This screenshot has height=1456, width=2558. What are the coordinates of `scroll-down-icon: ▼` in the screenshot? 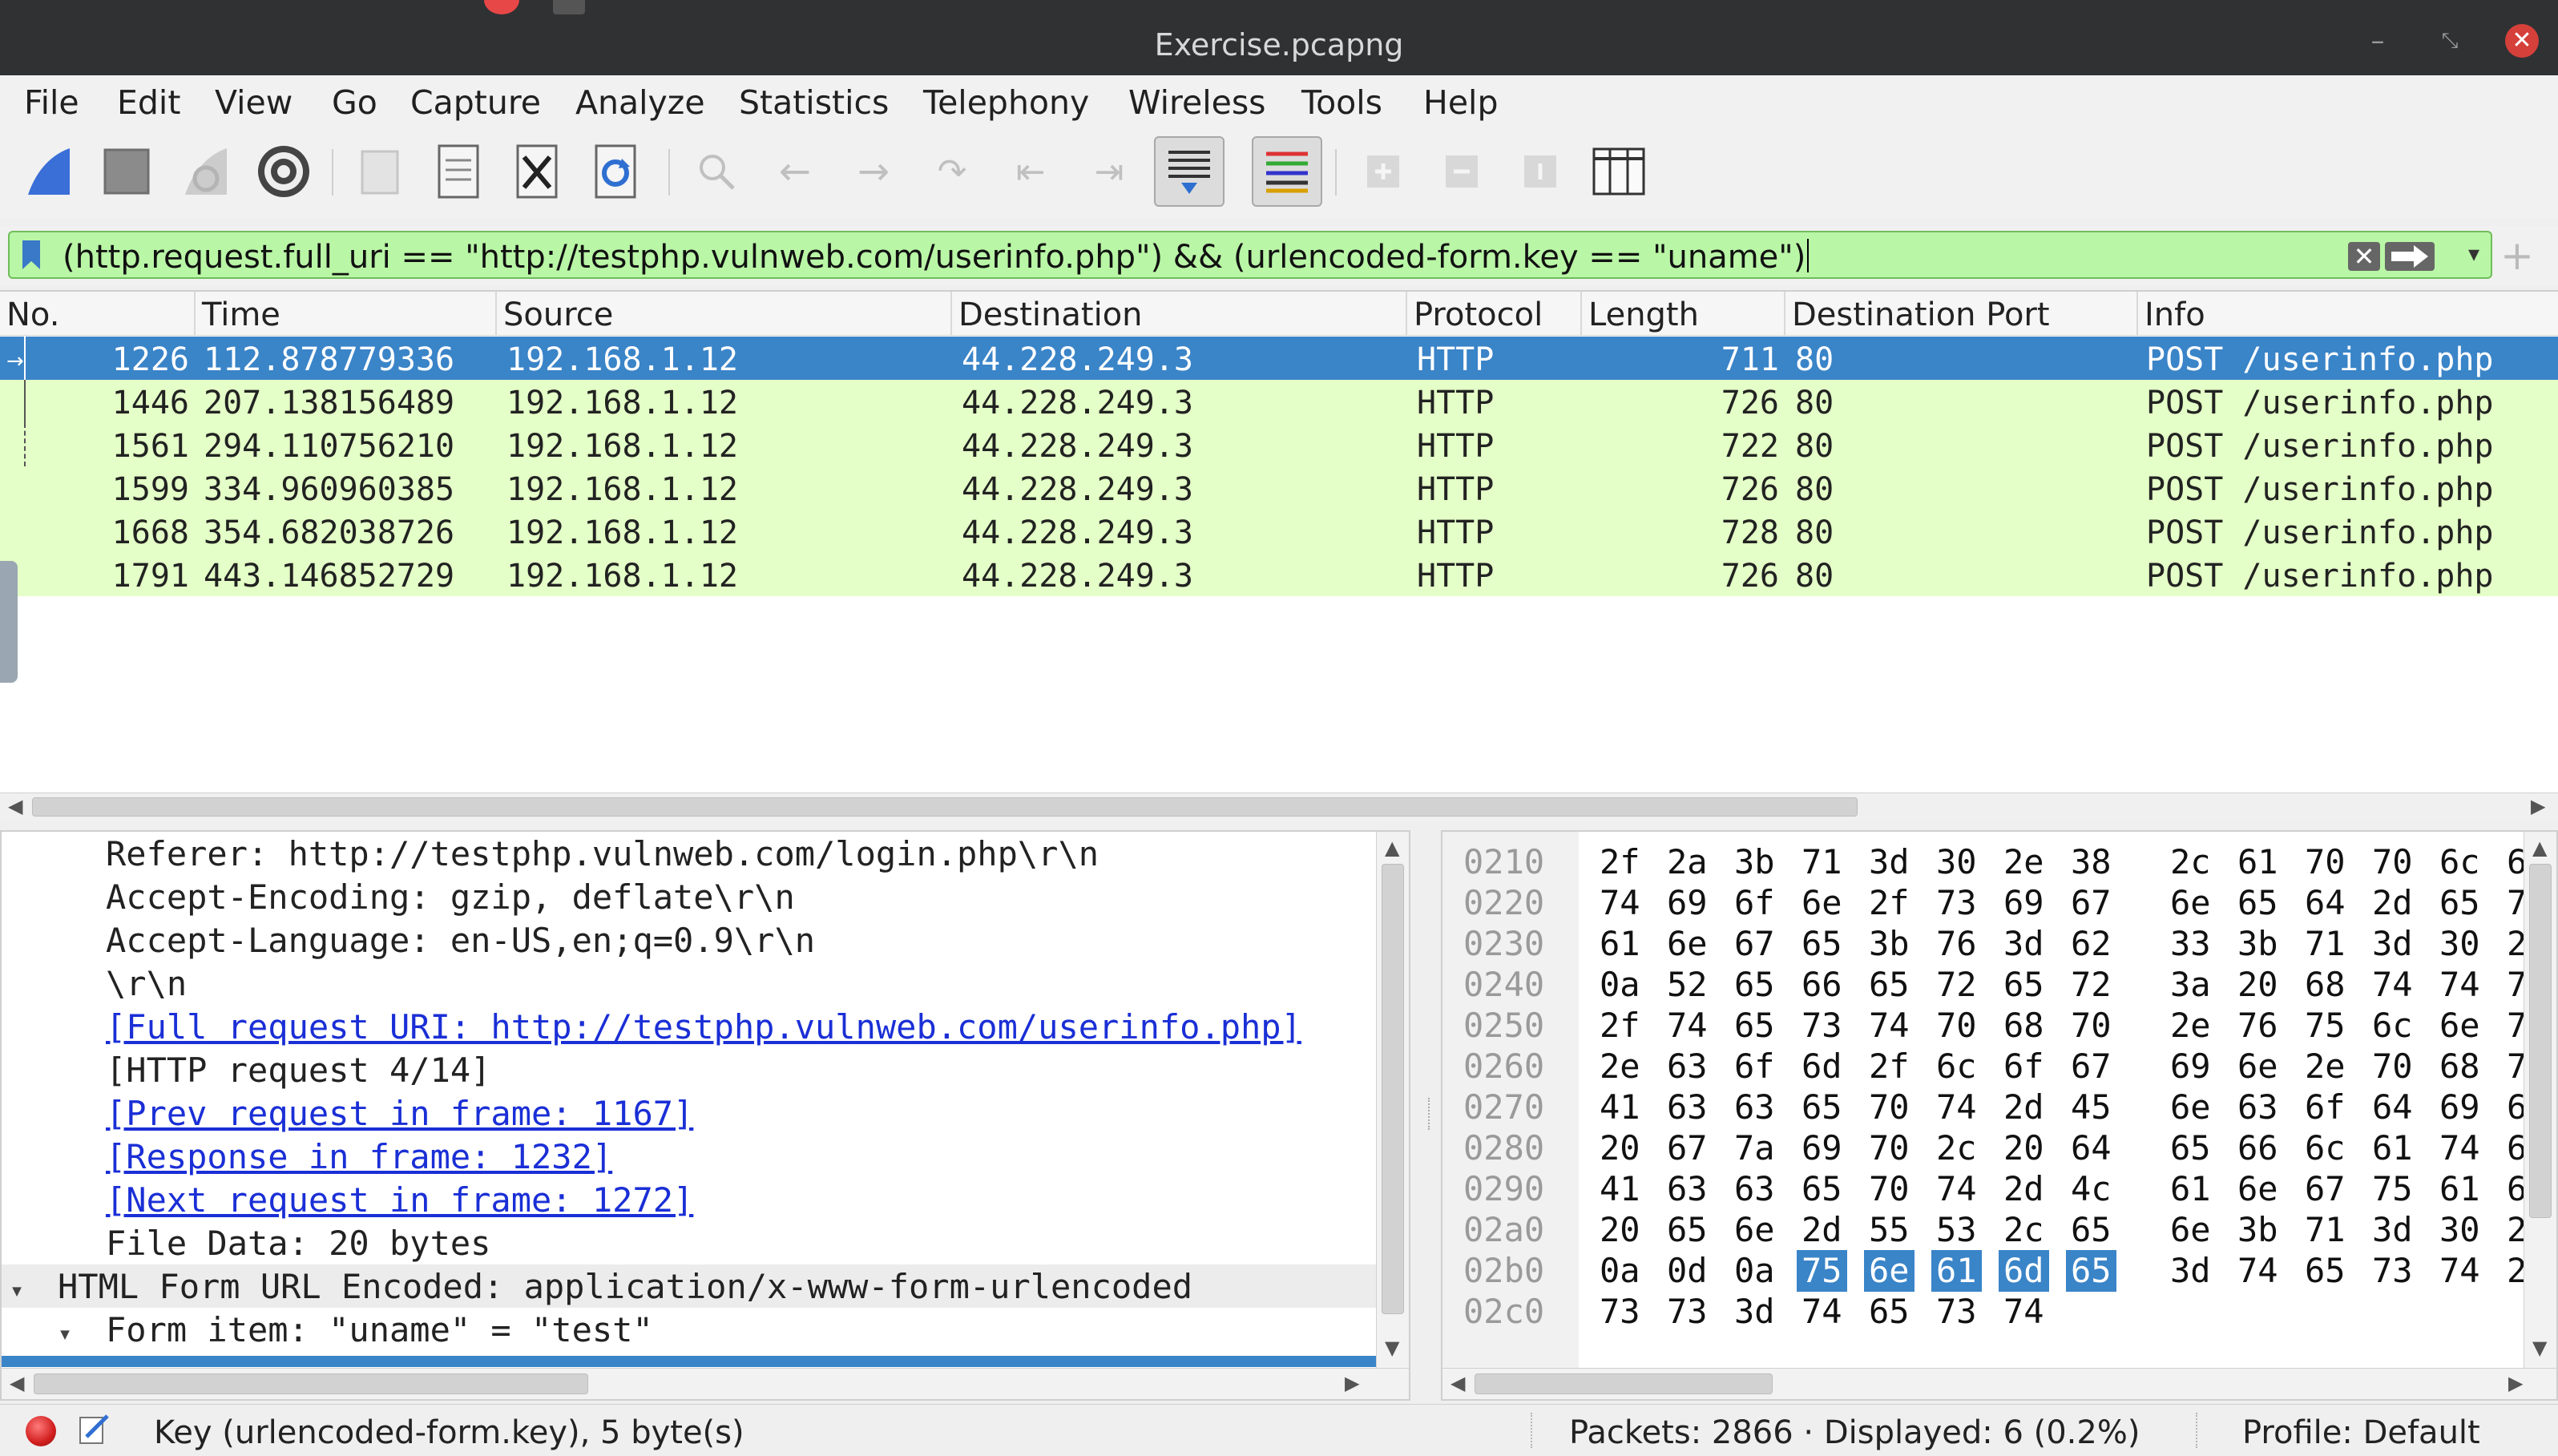 It's located at (1392, 1348).